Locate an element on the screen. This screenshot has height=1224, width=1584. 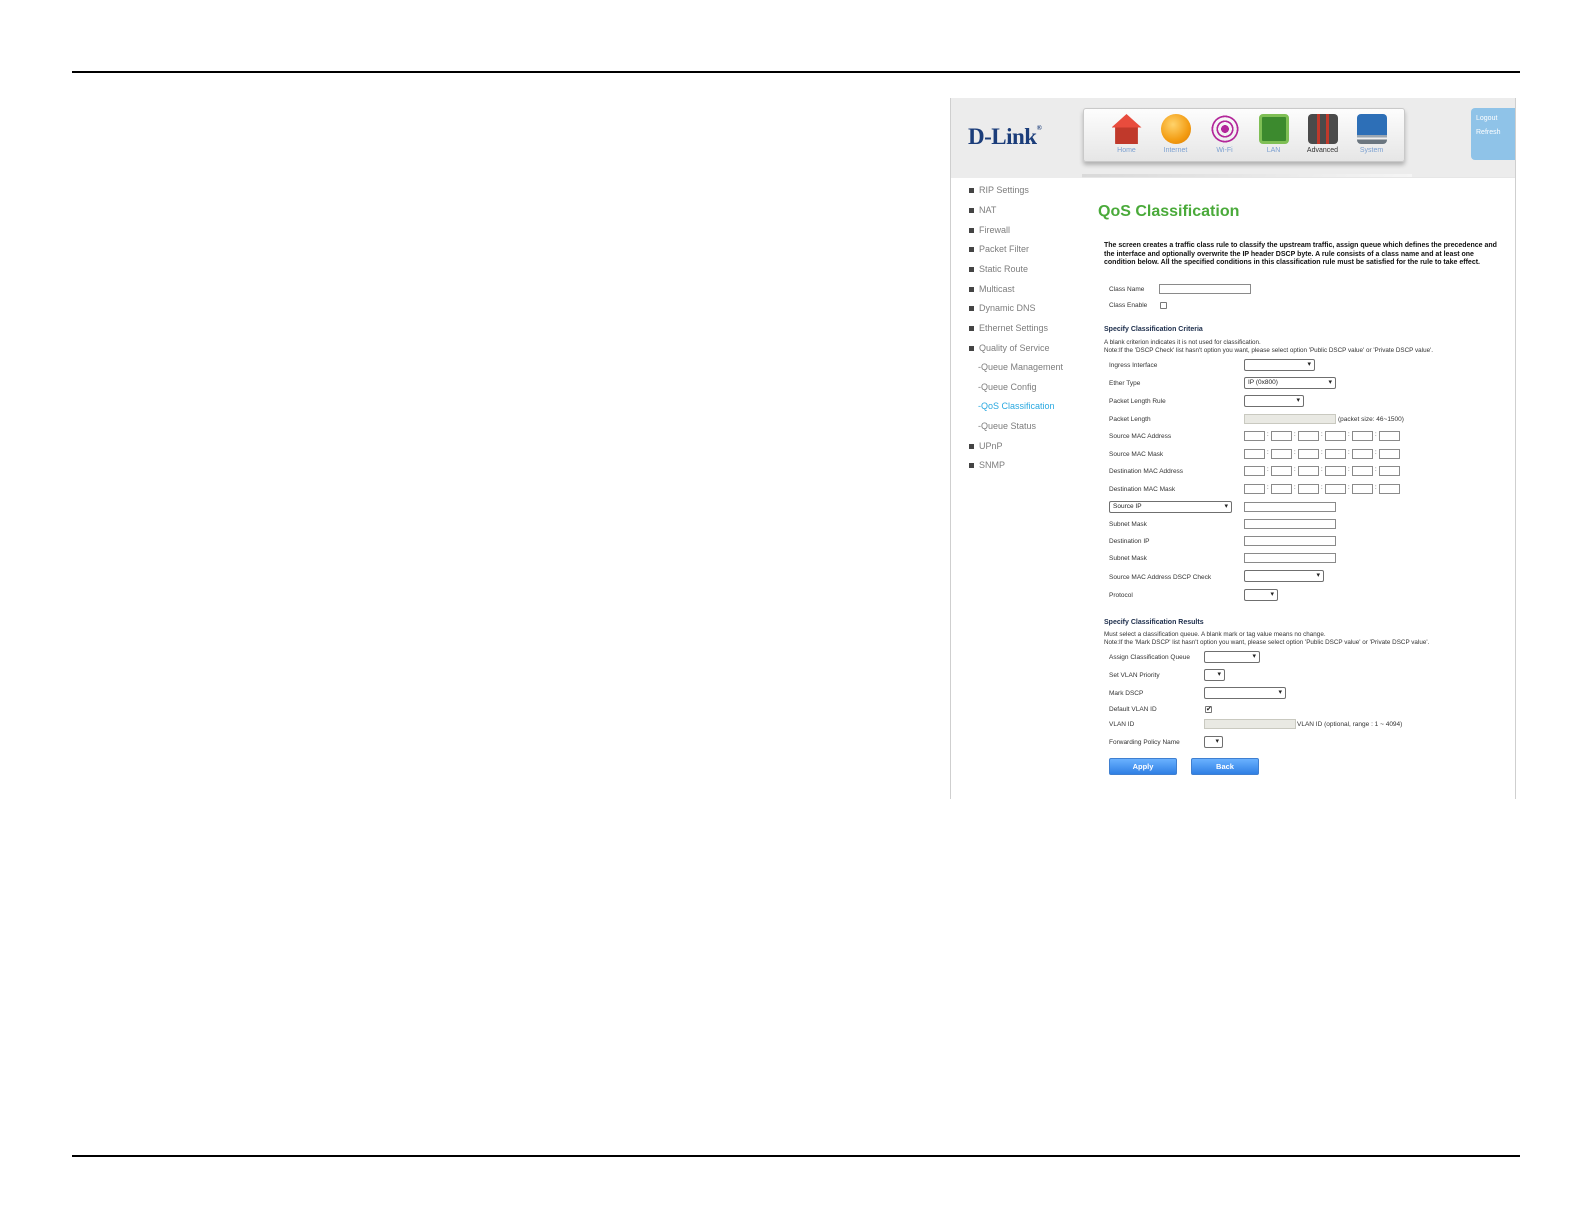
wifi-icon is located at coordinates (1224, 129).